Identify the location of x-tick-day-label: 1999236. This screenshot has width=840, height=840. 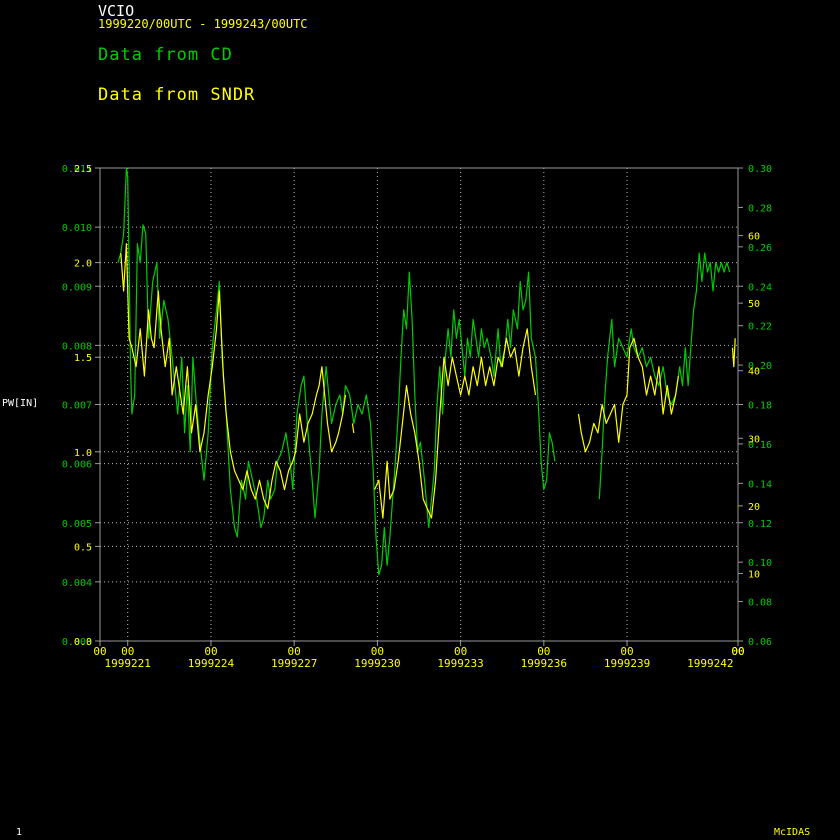
(544, 663).